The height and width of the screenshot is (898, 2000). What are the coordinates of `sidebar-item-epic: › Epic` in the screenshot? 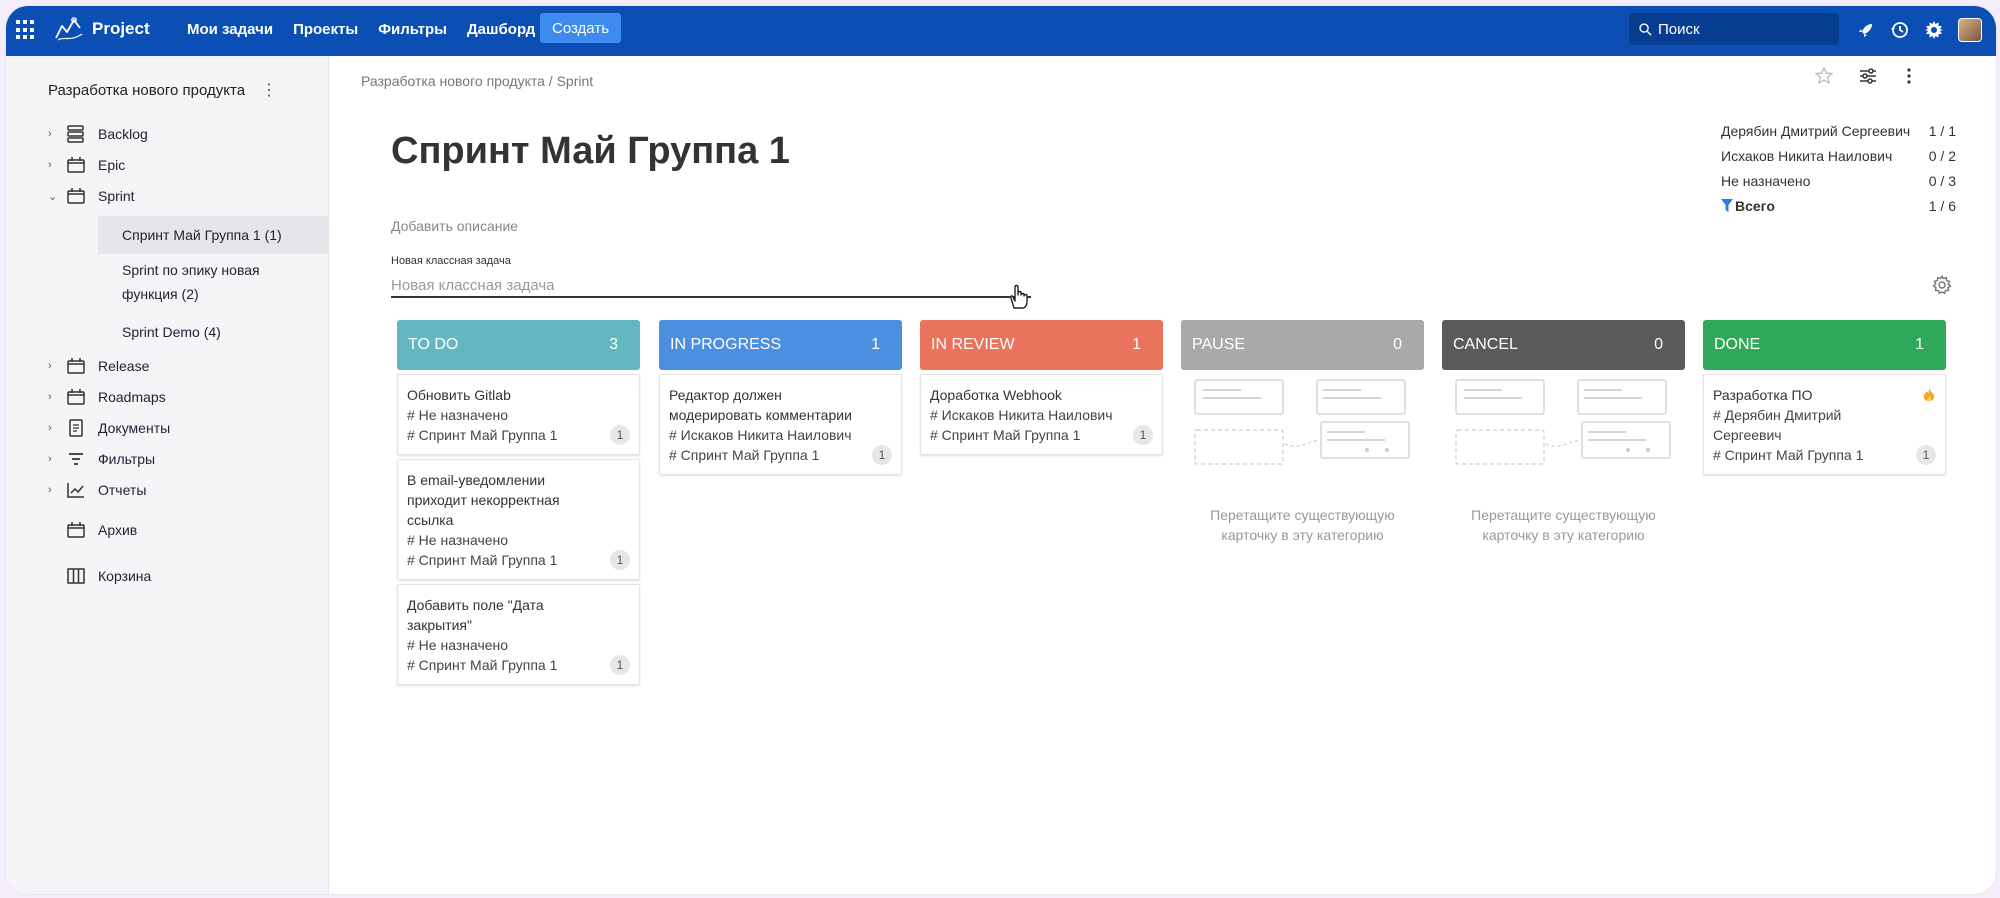 It's located at (86, 165).